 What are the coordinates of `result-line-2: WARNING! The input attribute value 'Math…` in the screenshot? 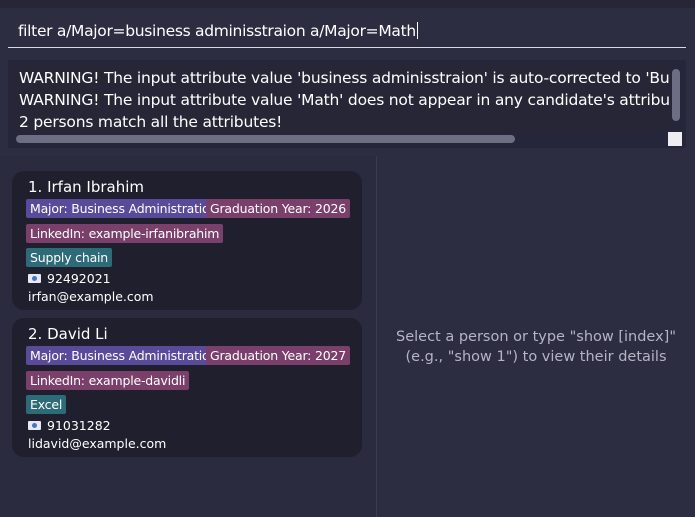 It's located at (344, 100).